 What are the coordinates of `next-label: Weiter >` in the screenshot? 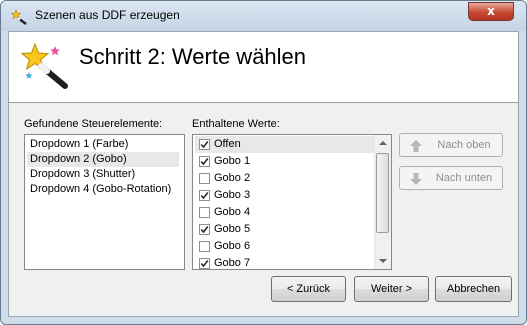 It's located at (391, 289).